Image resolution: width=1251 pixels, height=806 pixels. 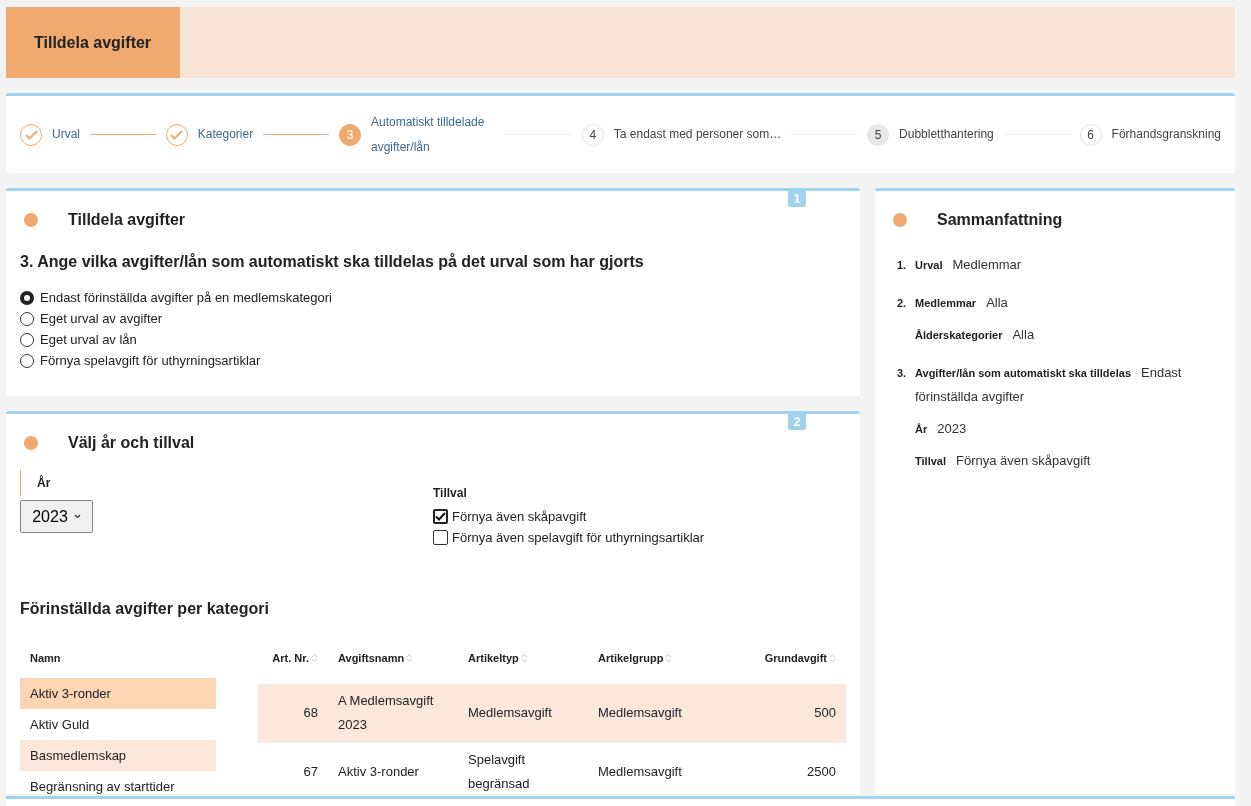 I want to click on page-title: Tilldela avgifter, so click(x=93, y=42).